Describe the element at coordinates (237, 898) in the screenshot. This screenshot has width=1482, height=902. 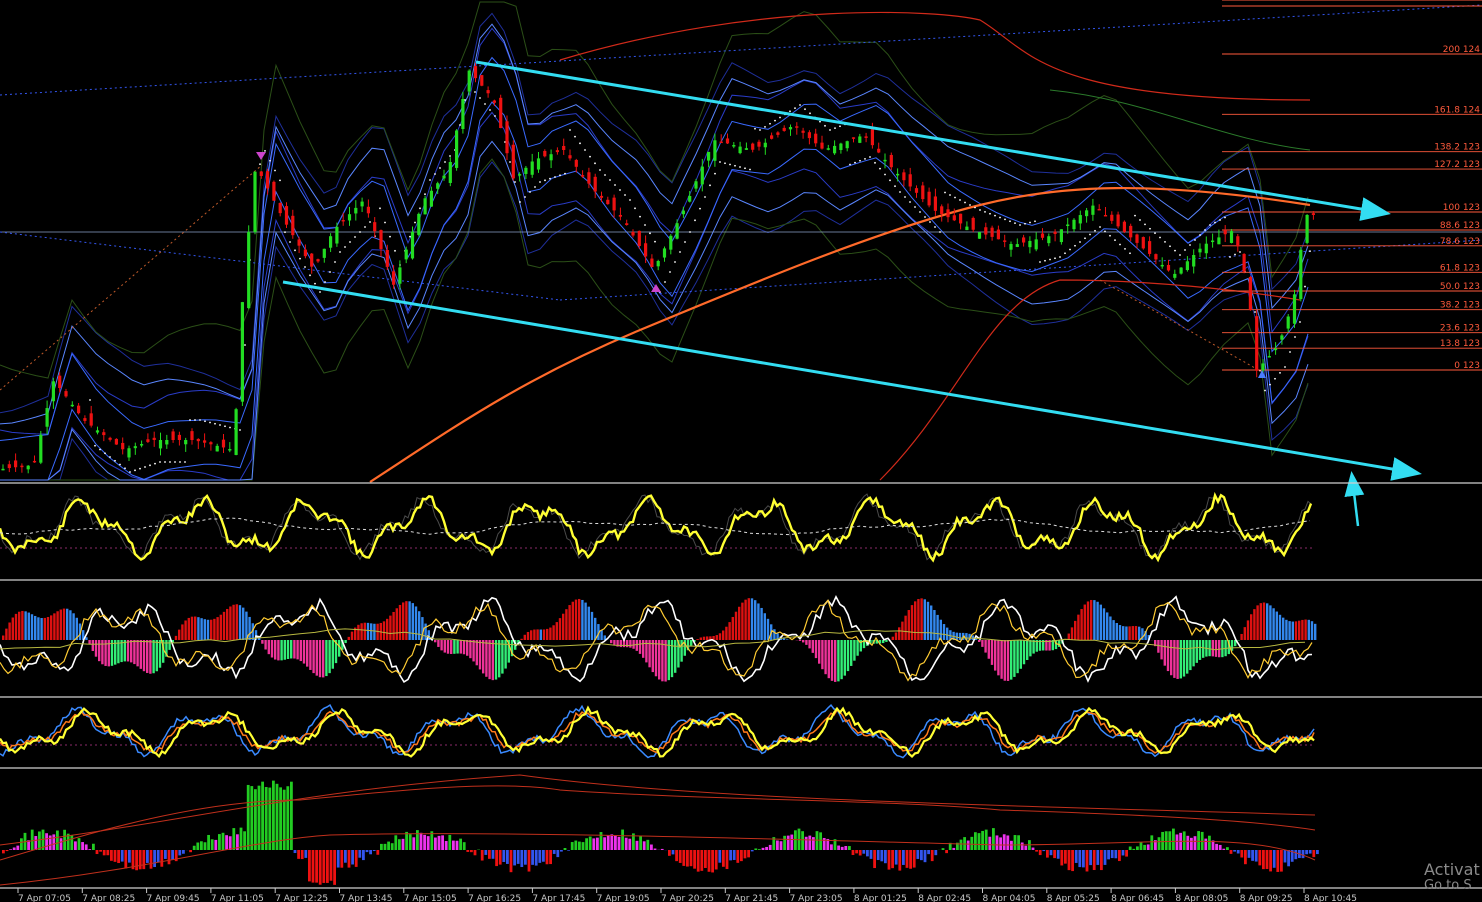
I see `time-label: 7 Apr 11:05` at that location.